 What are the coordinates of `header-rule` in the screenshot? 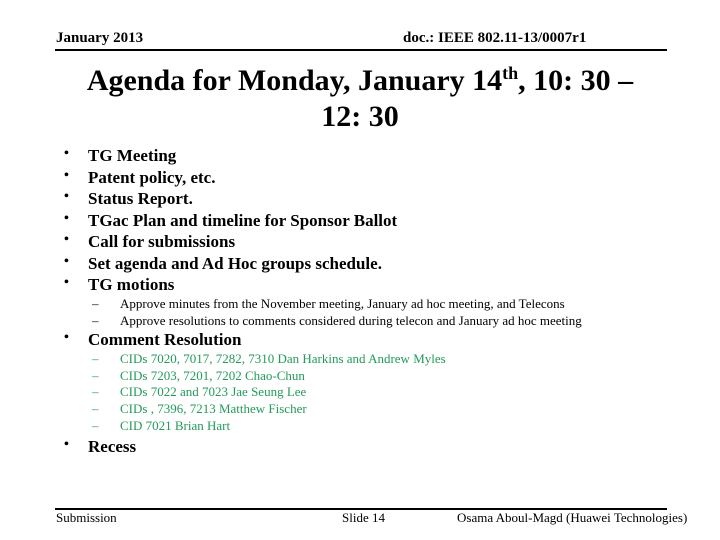 It's located at (361, 50).